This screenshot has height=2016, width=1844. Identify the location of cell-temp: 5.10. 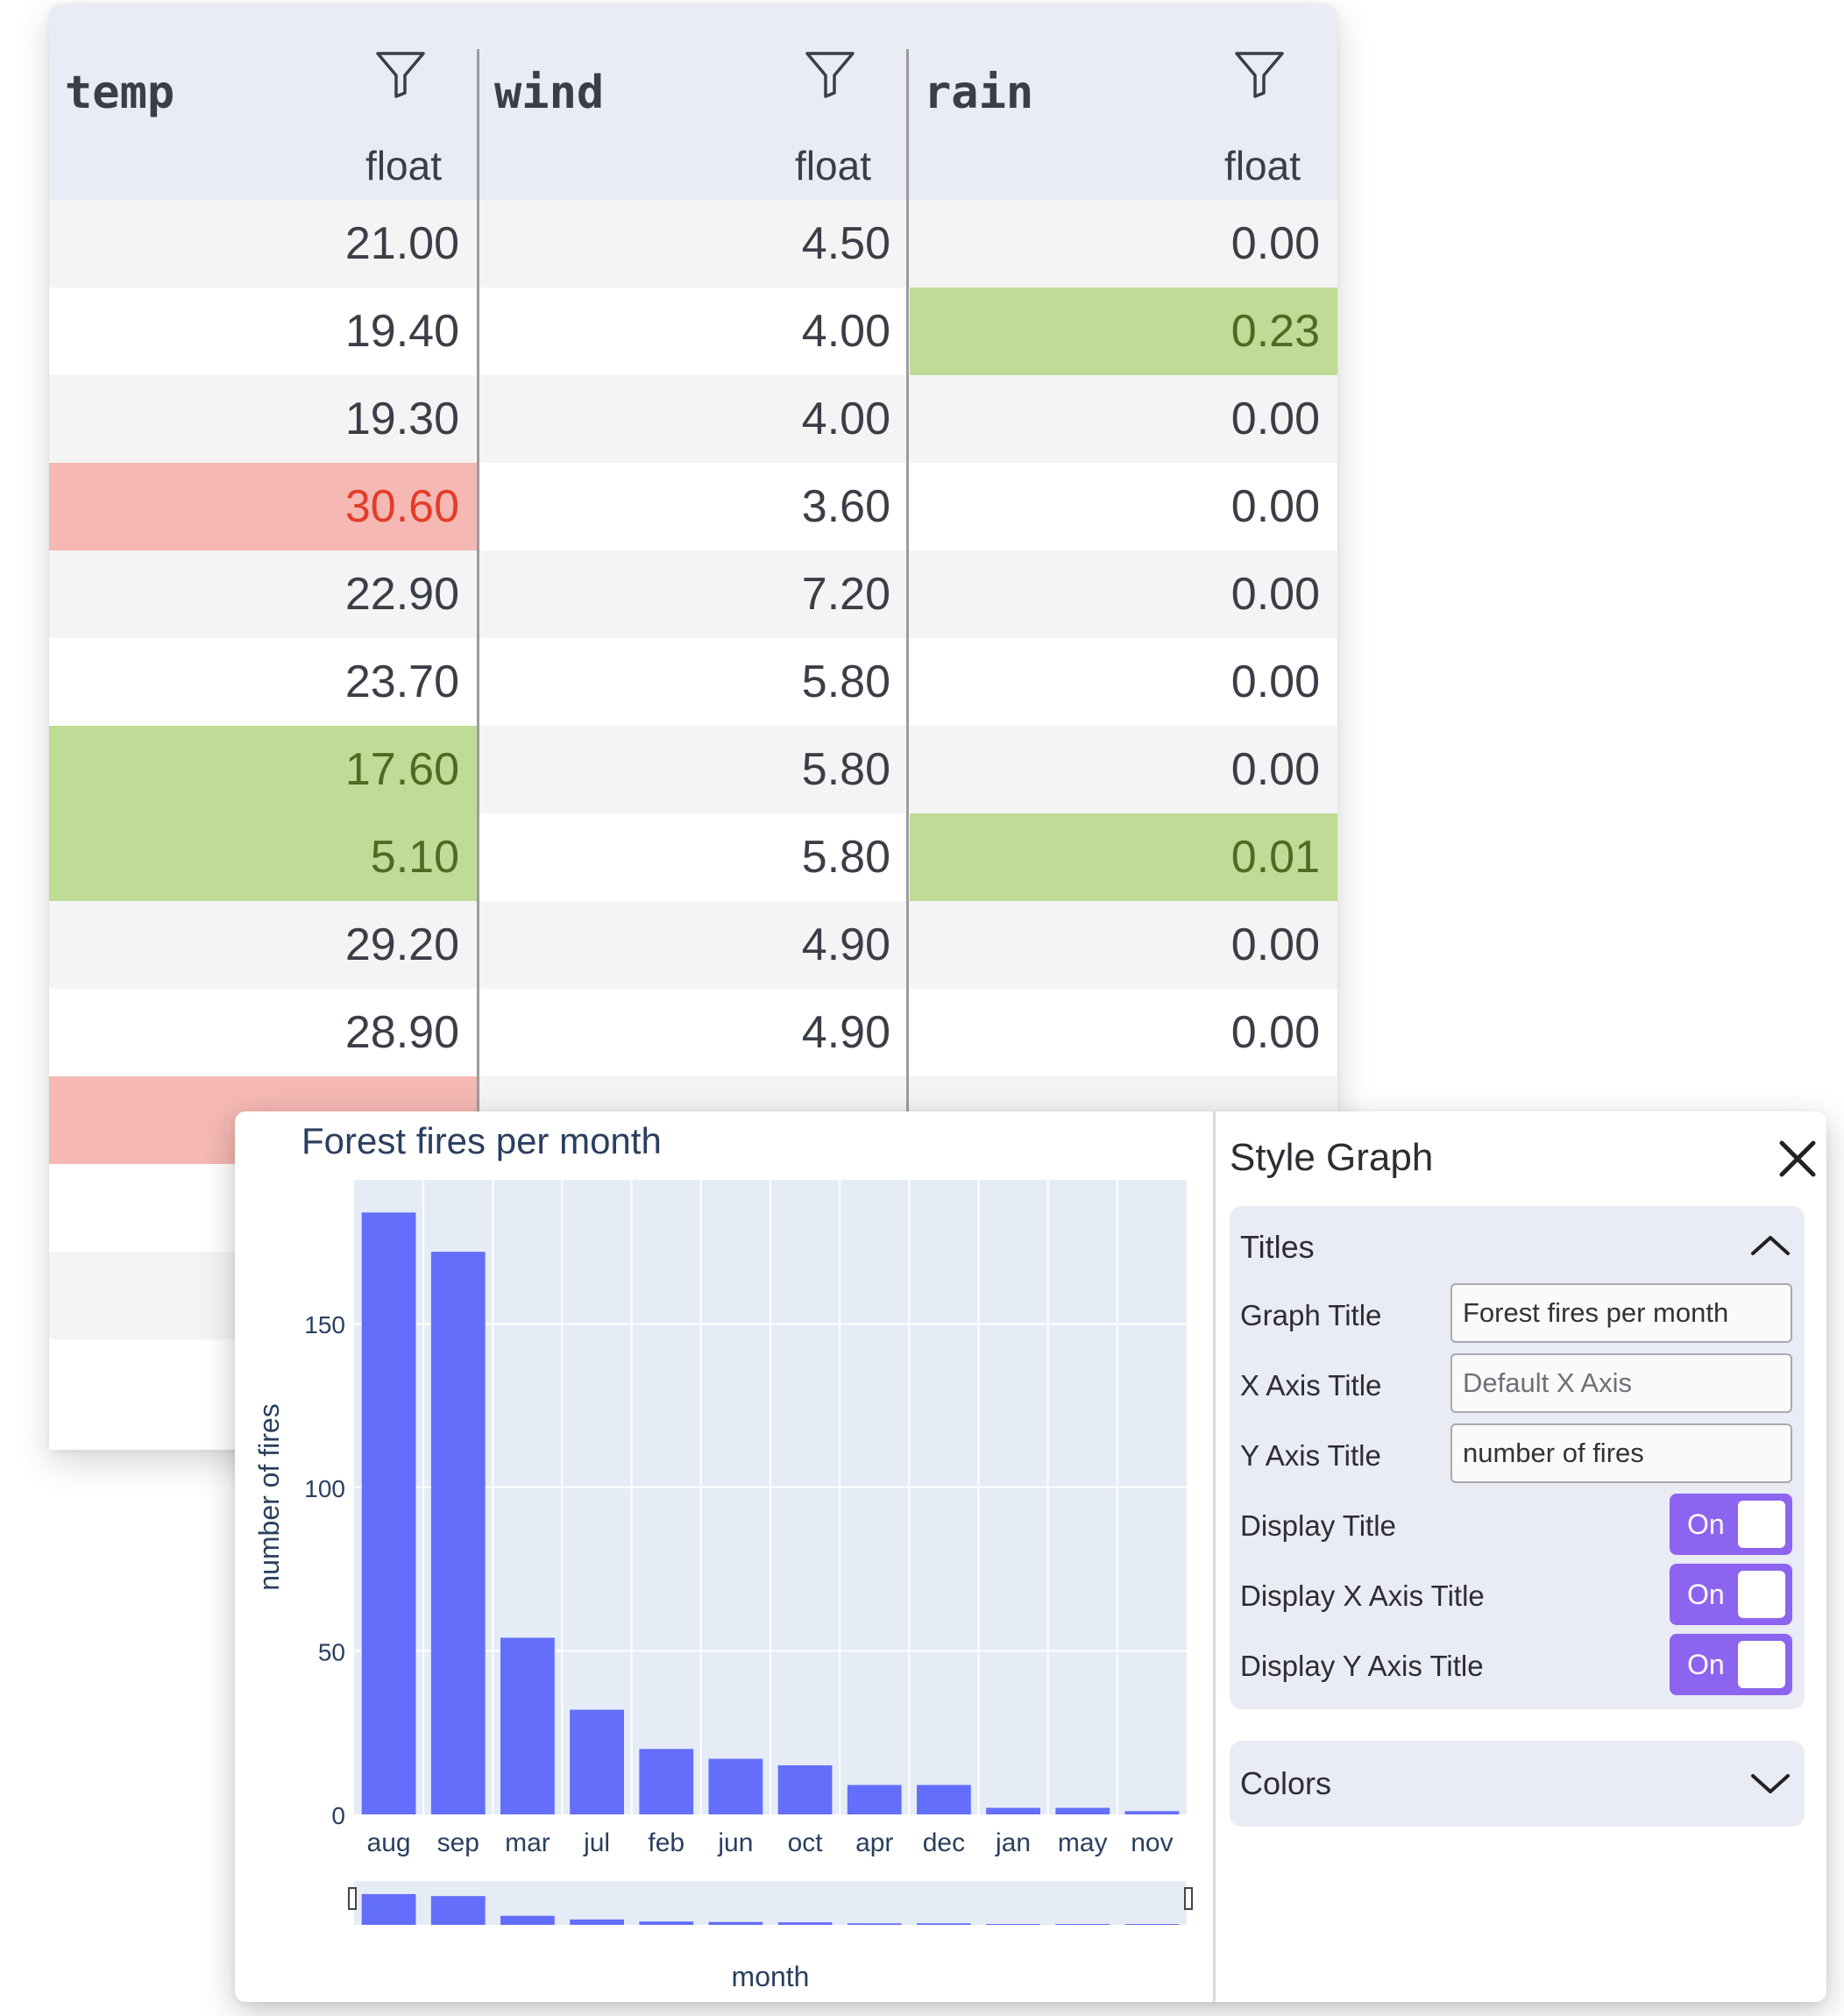
(264, 857).